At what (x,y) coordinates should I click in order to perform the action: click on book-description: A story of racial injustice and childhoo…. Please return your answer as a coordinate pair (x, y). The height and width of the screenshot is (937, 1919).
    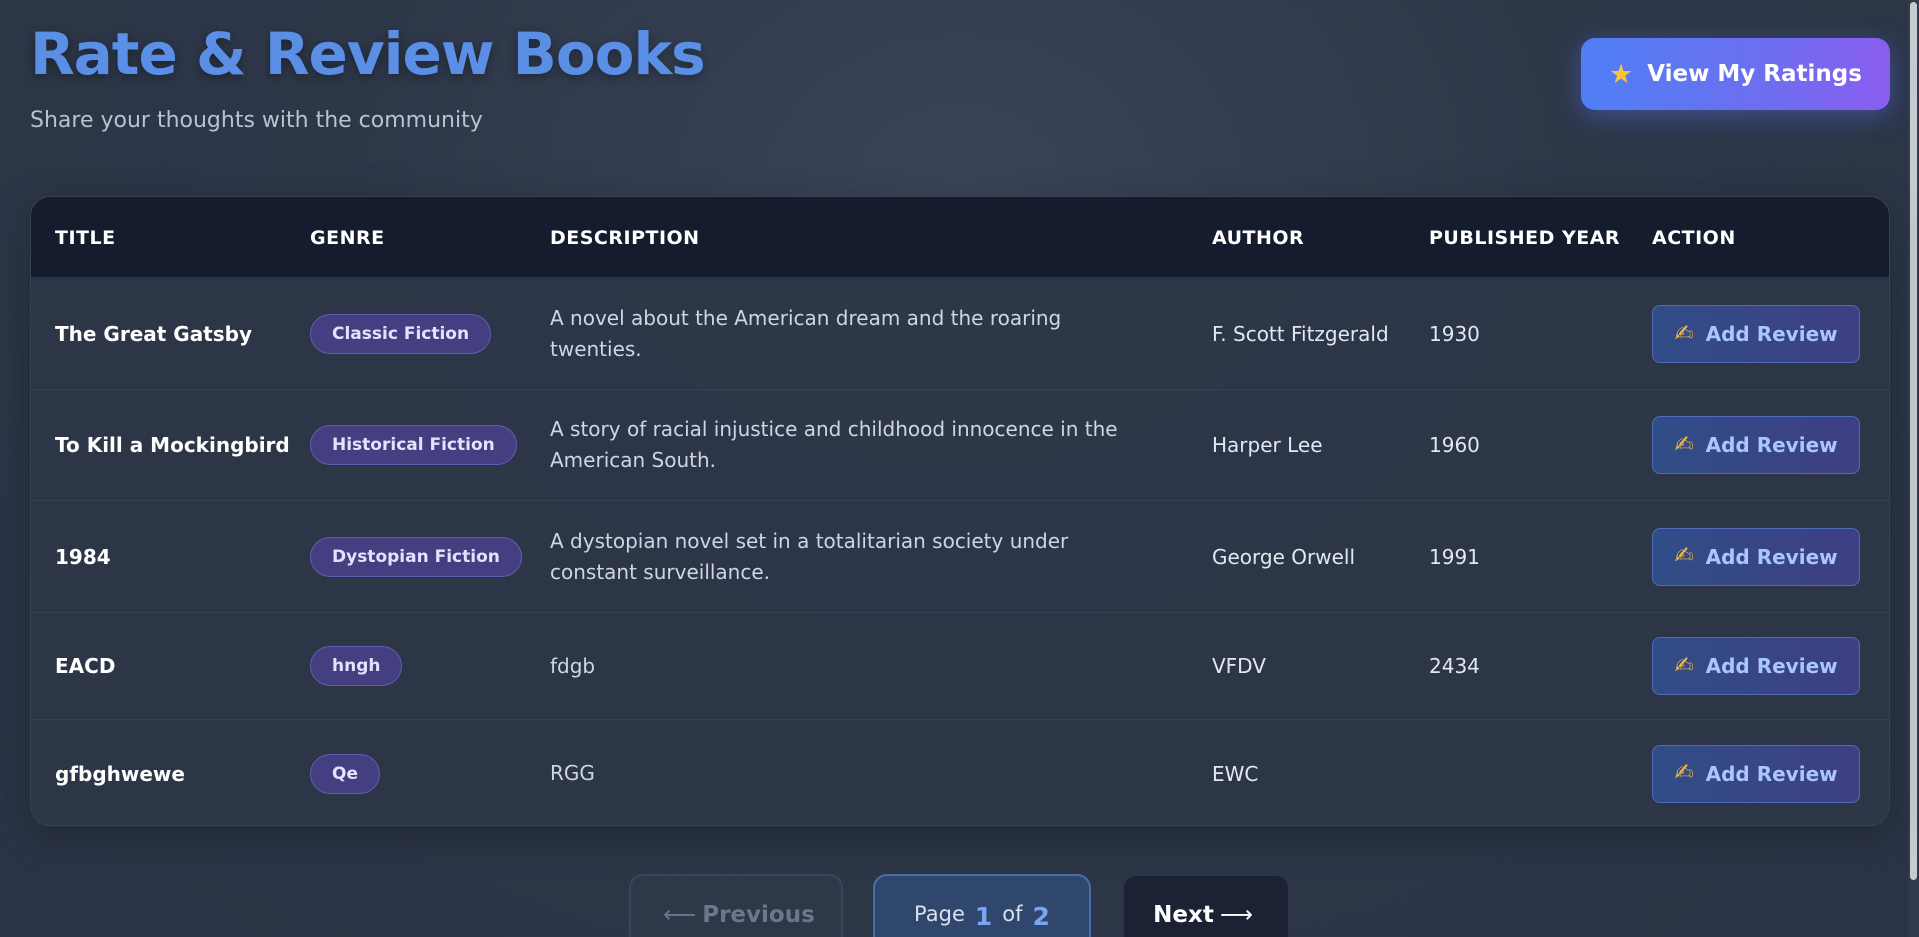
    Looking at the image, I should click on (834, 444).